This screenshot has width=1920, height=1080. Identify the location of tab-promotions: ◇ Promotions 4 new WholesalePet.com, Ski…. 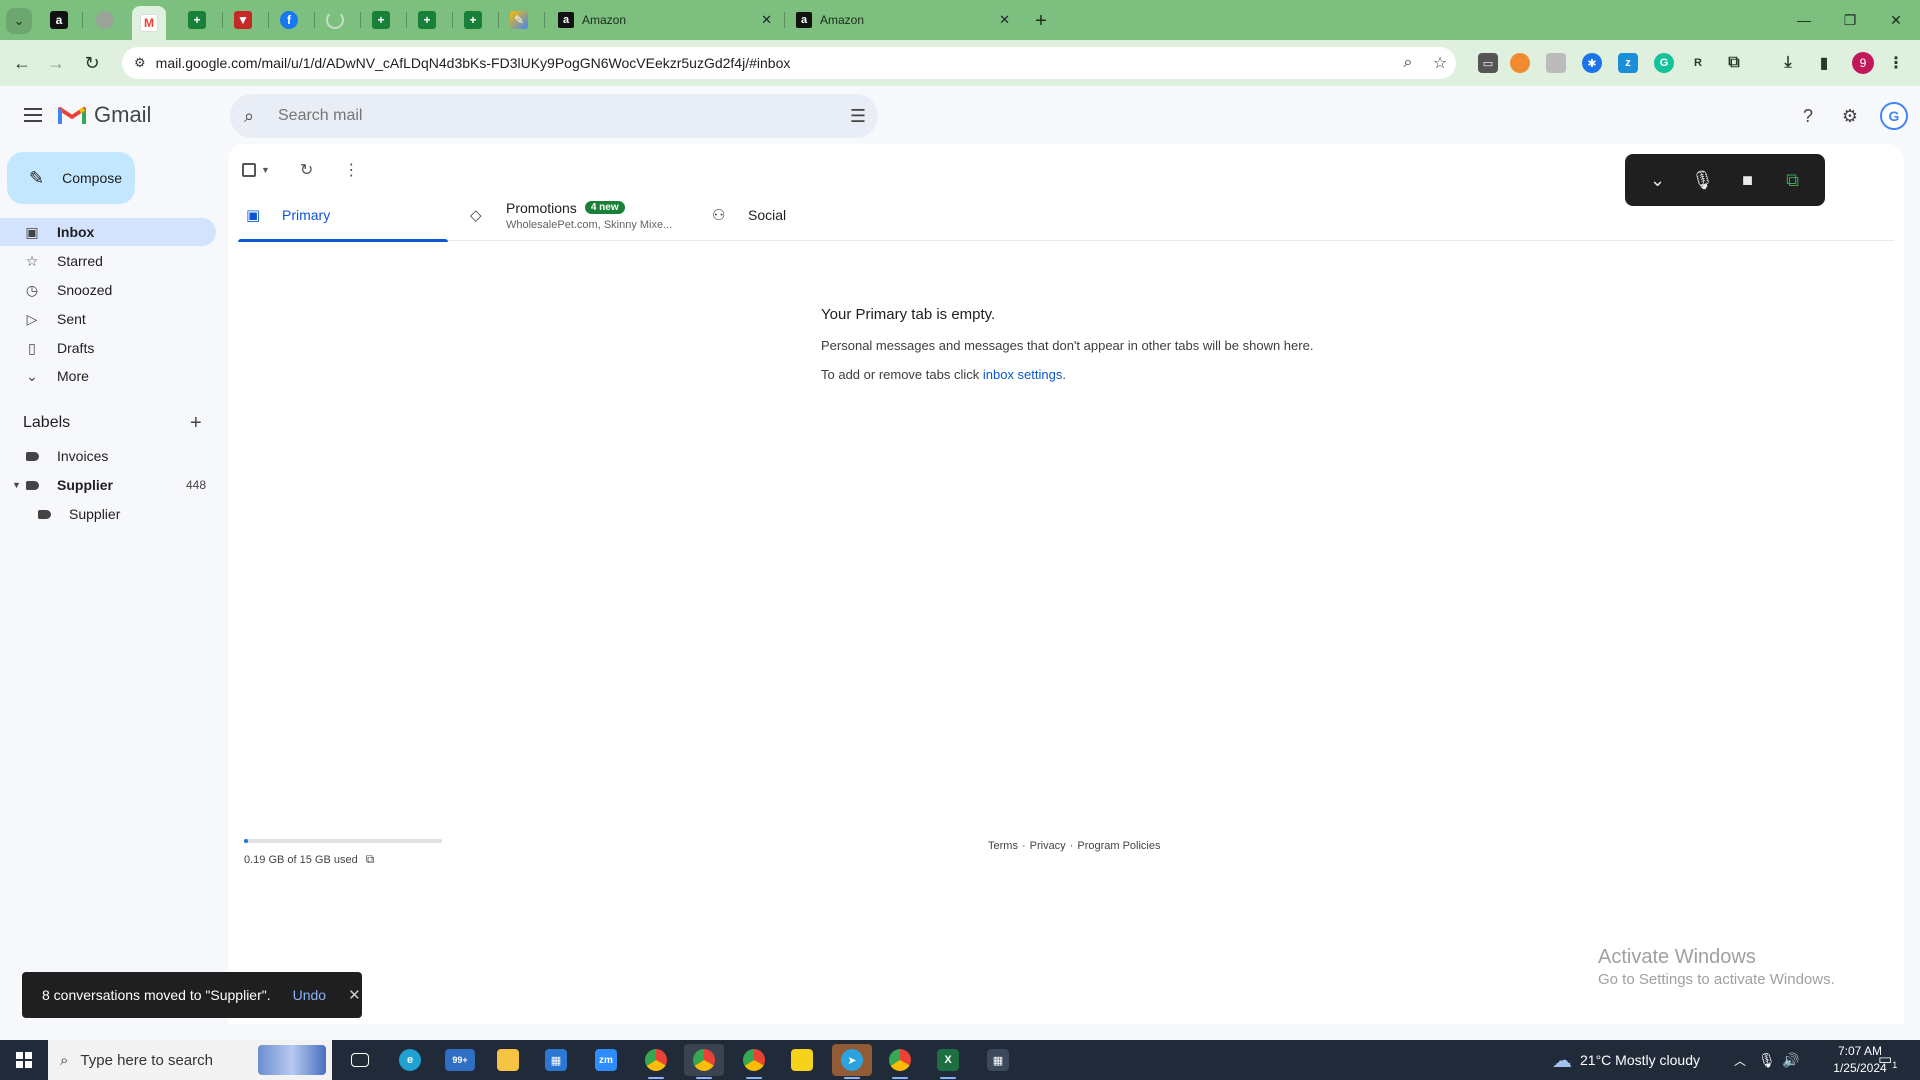
(577, 215).